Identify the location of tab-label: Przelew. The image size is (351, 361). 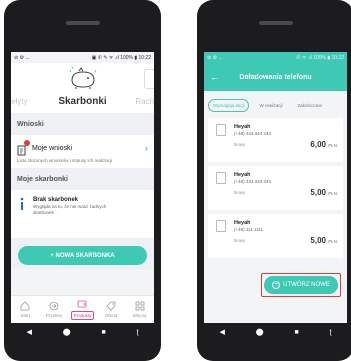
(53, 315).